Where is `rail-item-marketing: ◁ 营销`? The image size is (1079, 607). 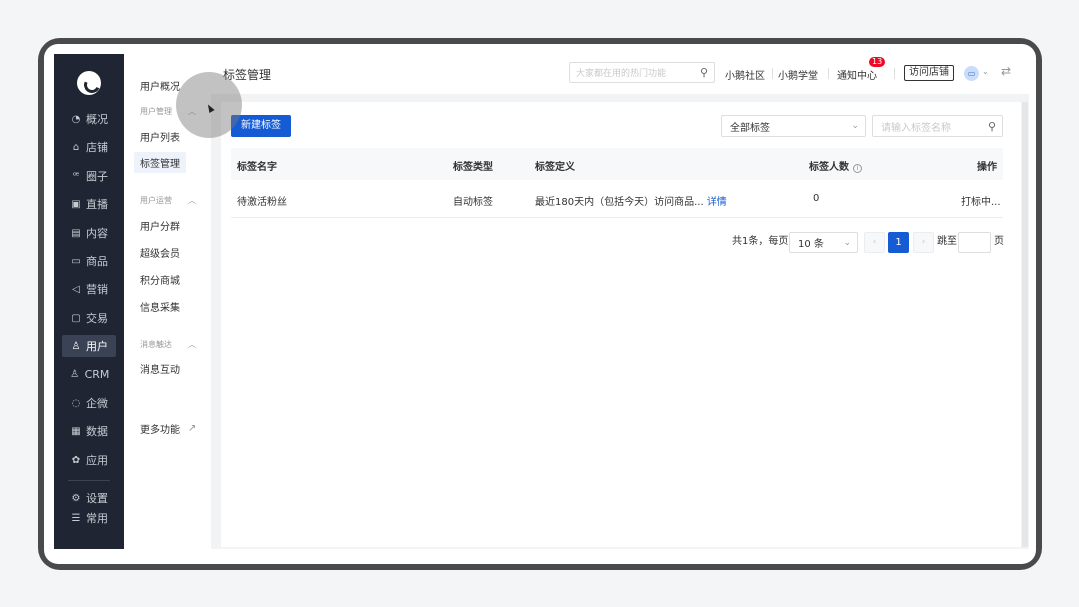 rail-item-marketing: ◁ 营销 is located at coordinates (89, 289).